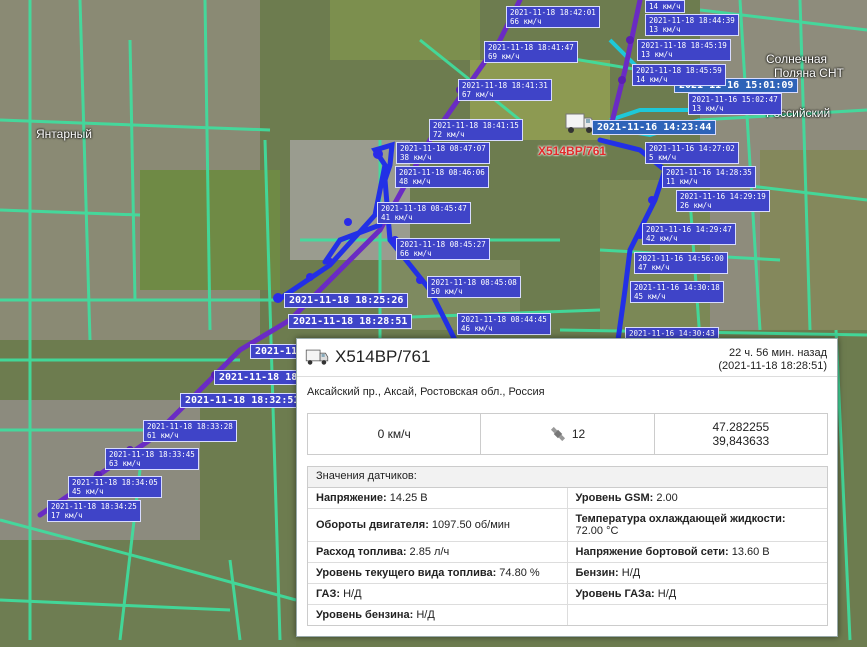  What do you see at coordinates (572, 151) in the screenshot?
I see `vehicle-map-label: Х514ВР/761` at bounding box center [572, 151].